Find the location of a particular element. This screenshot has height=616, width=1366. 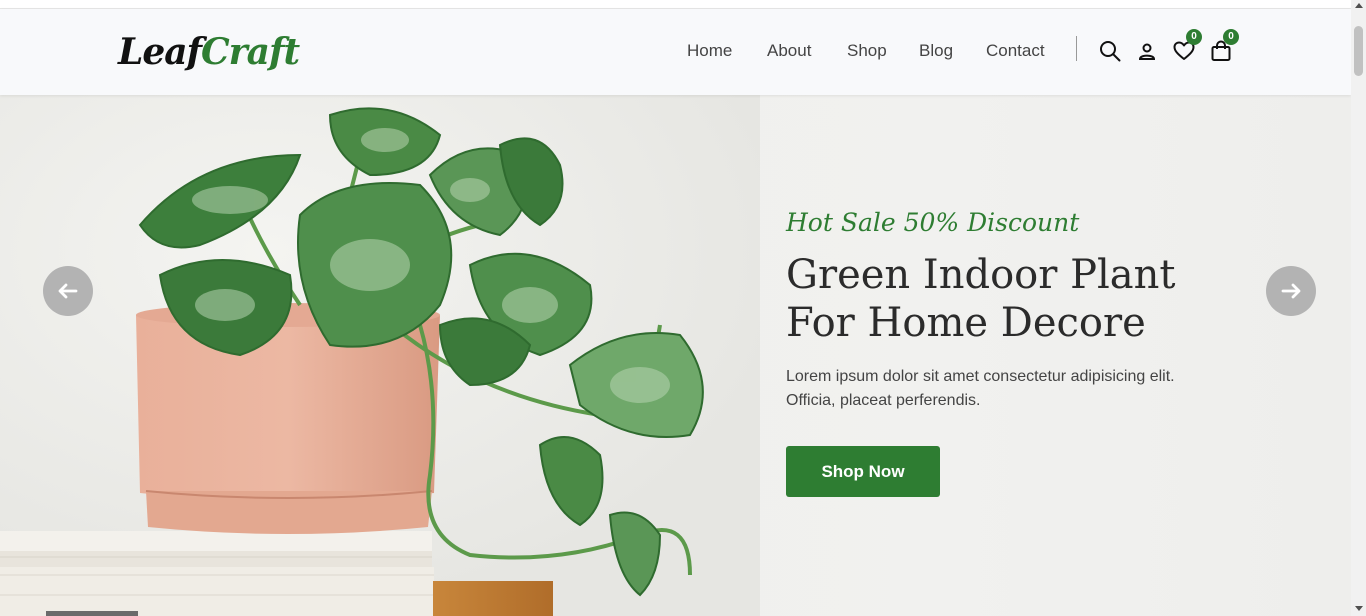

page-scrollbar is located at coordinates (1358, 308).